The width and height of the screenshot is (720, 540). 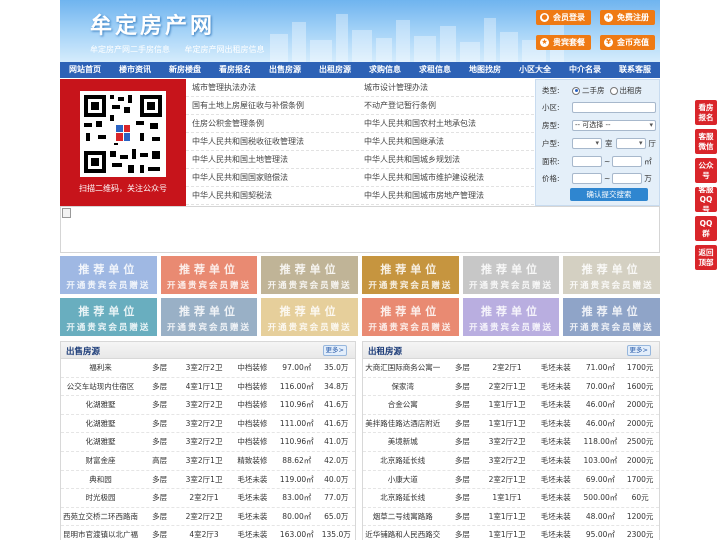 What do you see at coordinates (272, 195) in the screenshot?
I see `policy-link: 中华人民共和国契税法` at bounding box center [272, 195].